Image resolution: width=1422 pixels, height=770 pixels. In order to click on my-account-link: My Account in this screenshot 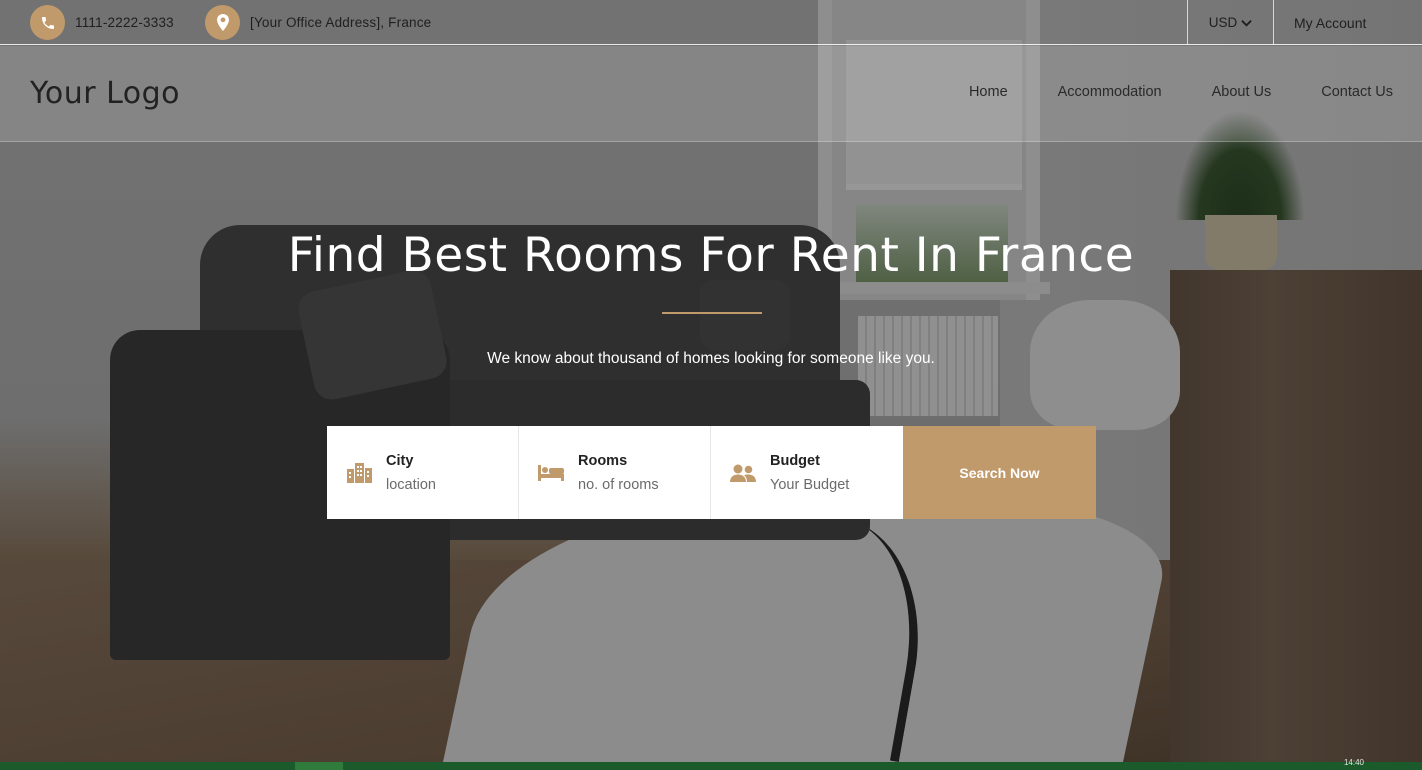, I will do `click(1347, 22)`.